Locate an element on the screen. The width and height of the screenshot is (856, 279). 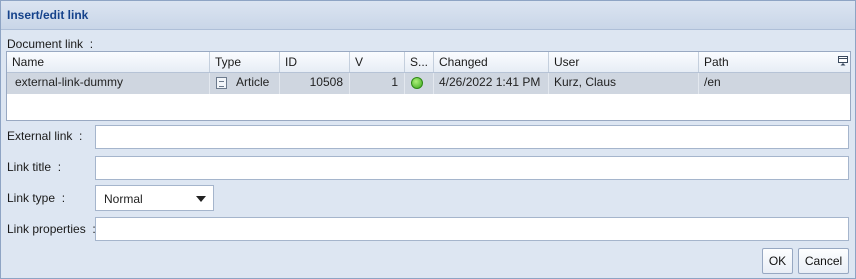
column-menu-icon is located at coordinates (843, 61).